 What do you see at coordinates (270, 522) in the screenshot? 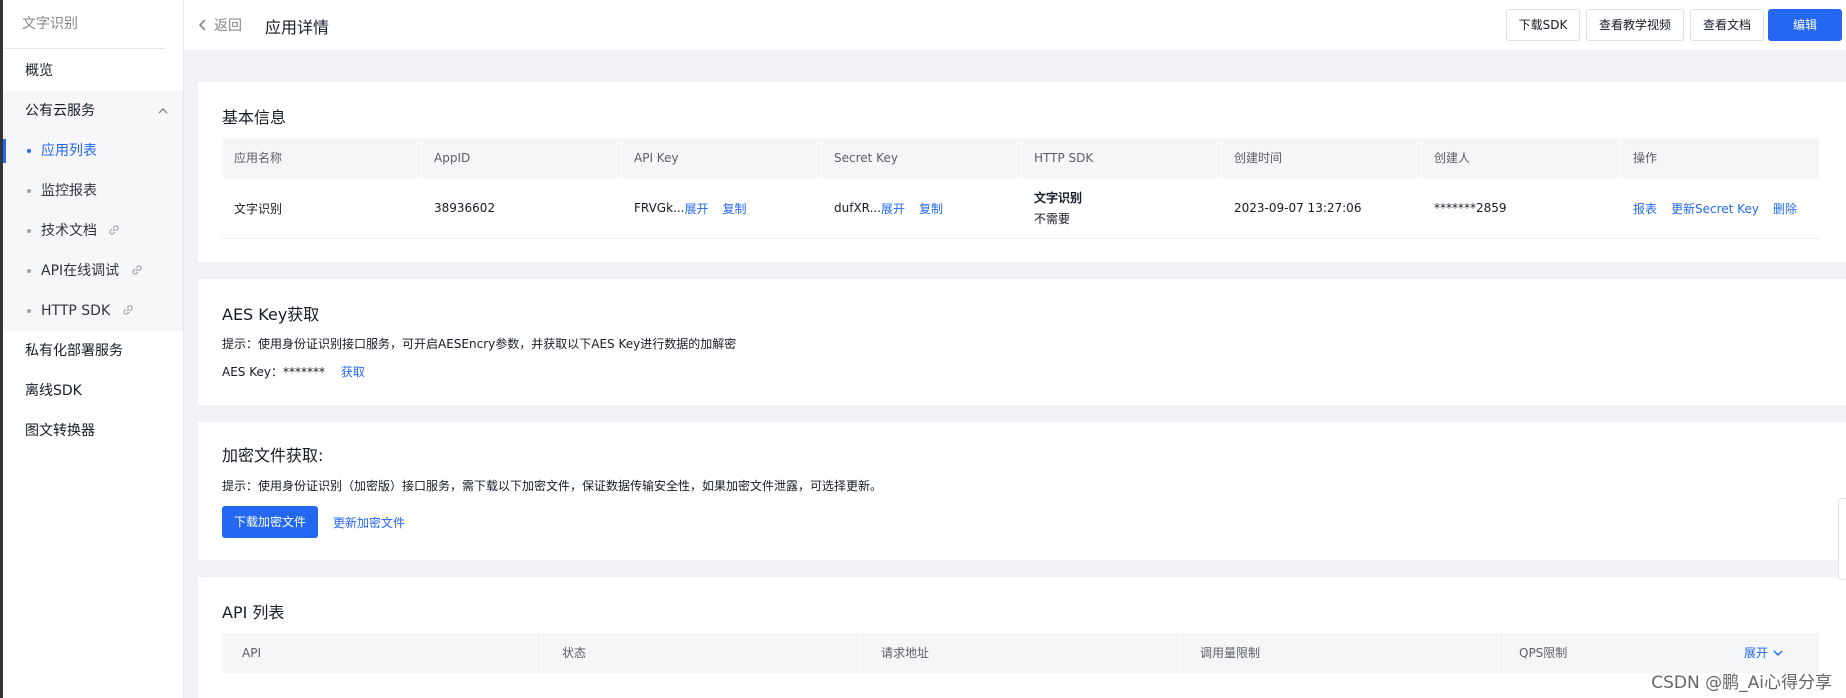
I see `download-encrypt-file-button: 下载加密文件` at bounding box center [270, 522].